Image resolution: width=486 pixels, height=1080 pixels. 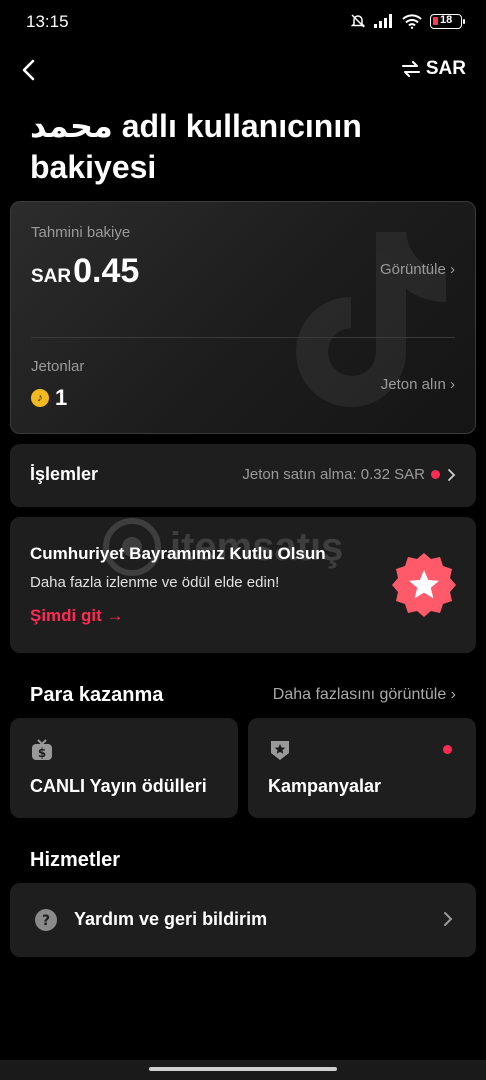 I want to click on live-gift-icon: $, so click(x=42, y=749).